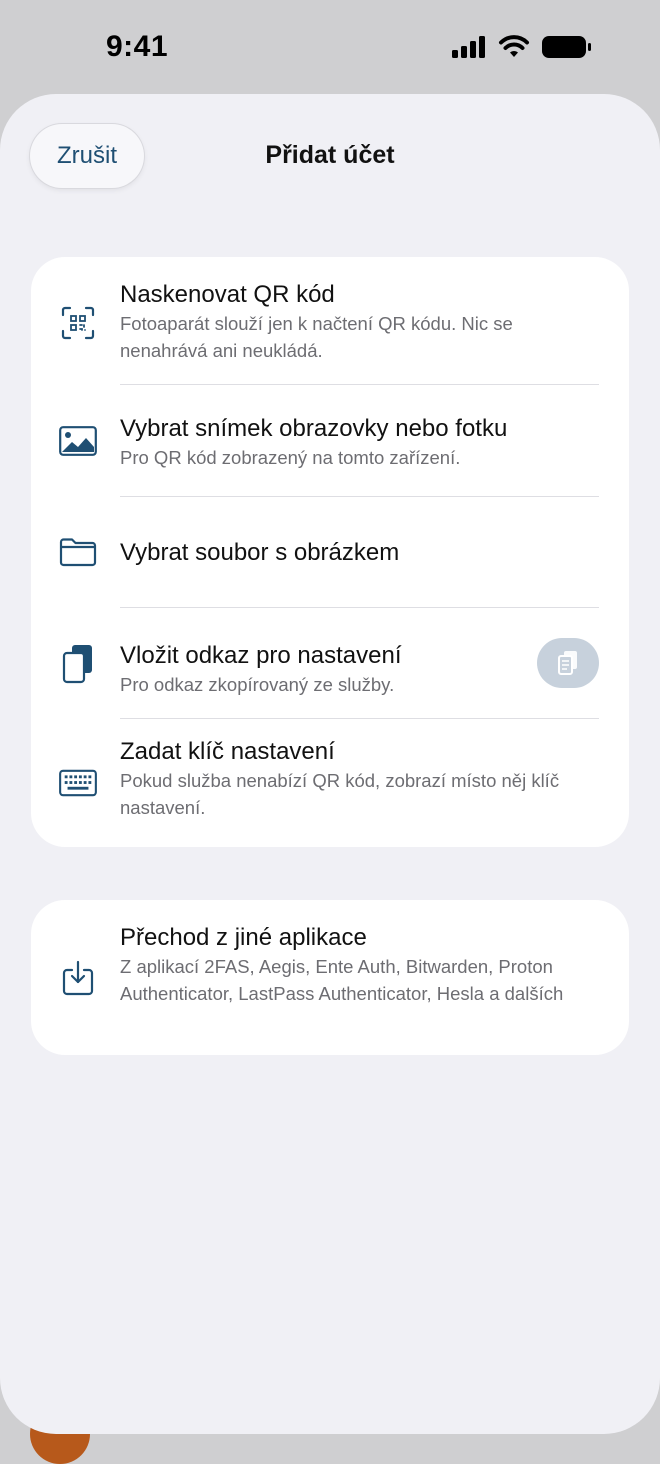 This screenshot has width=660, height=1464. What do you see at coordinates (227, 294) in the screenshot?
I see `option-title: Naskenovat QR kód` at bounding box center [227, 294].